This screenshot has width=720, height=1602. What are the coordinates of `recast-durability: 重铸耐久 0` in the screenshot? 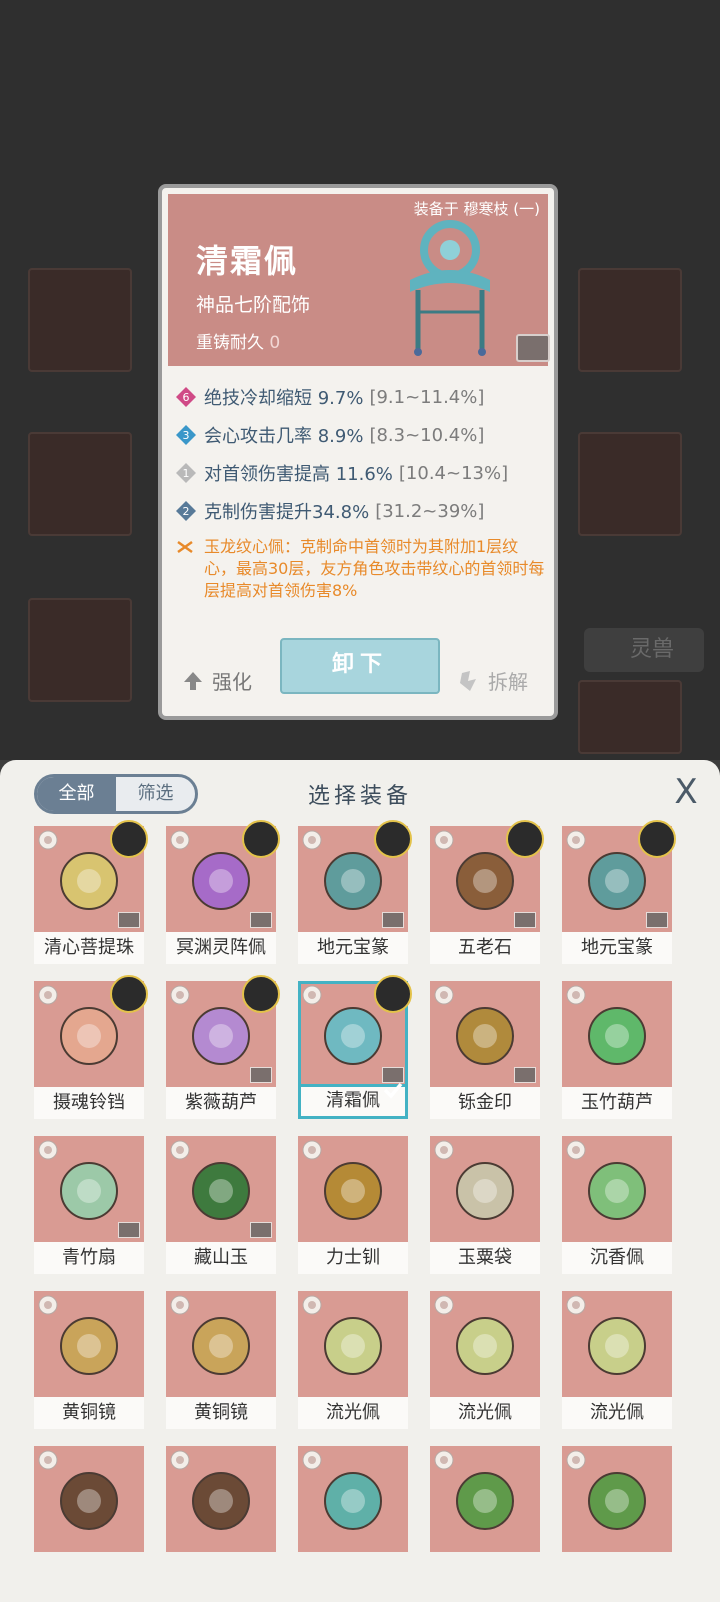 It's located at (238, 340).